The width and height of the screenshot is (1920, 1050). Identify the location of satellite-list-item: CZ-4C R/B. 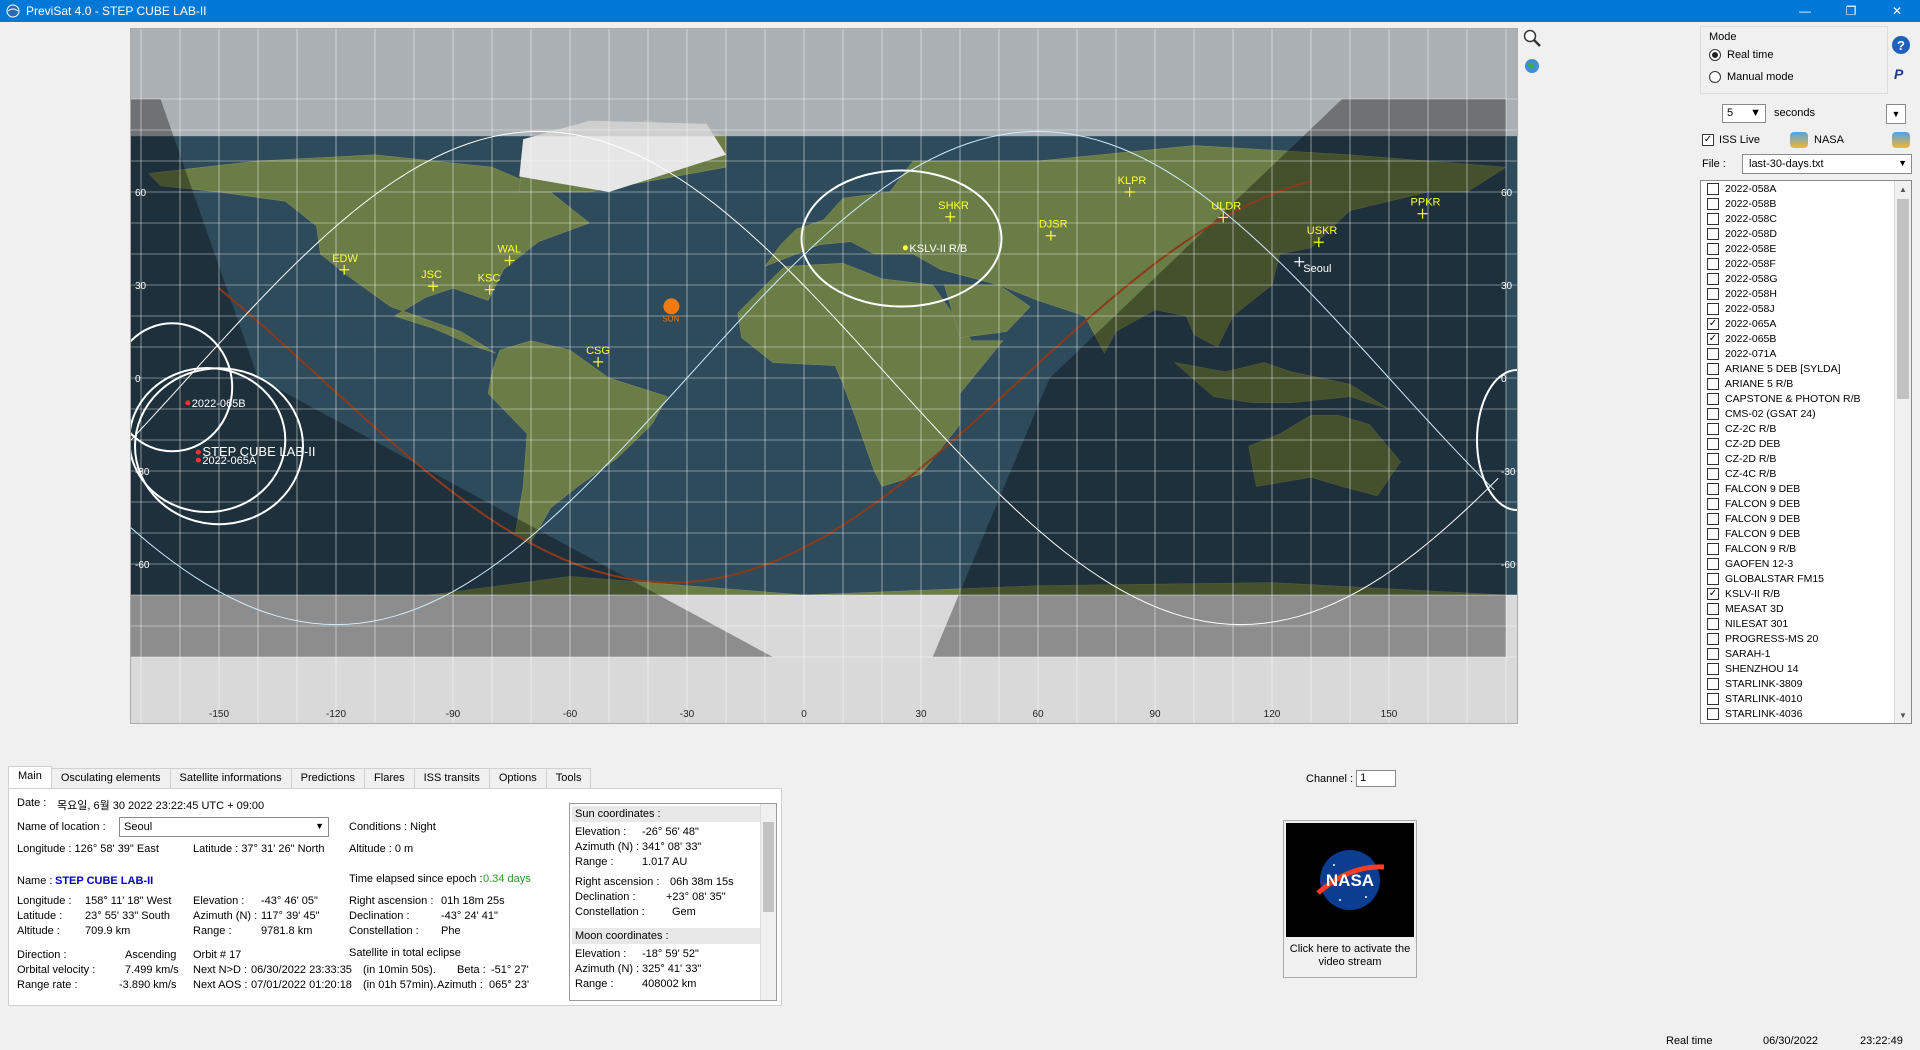
(1806, 473).